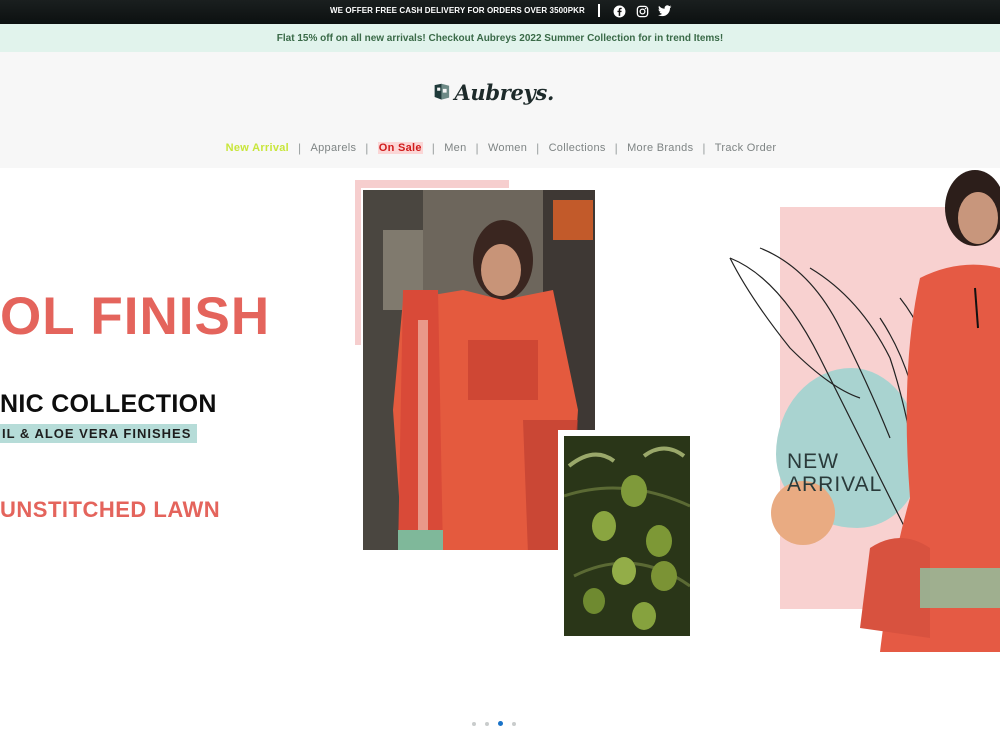 Image resolution: width=1000 pixels, height=750 pixels. I want to click on facebook-icon, so click(619, 11).